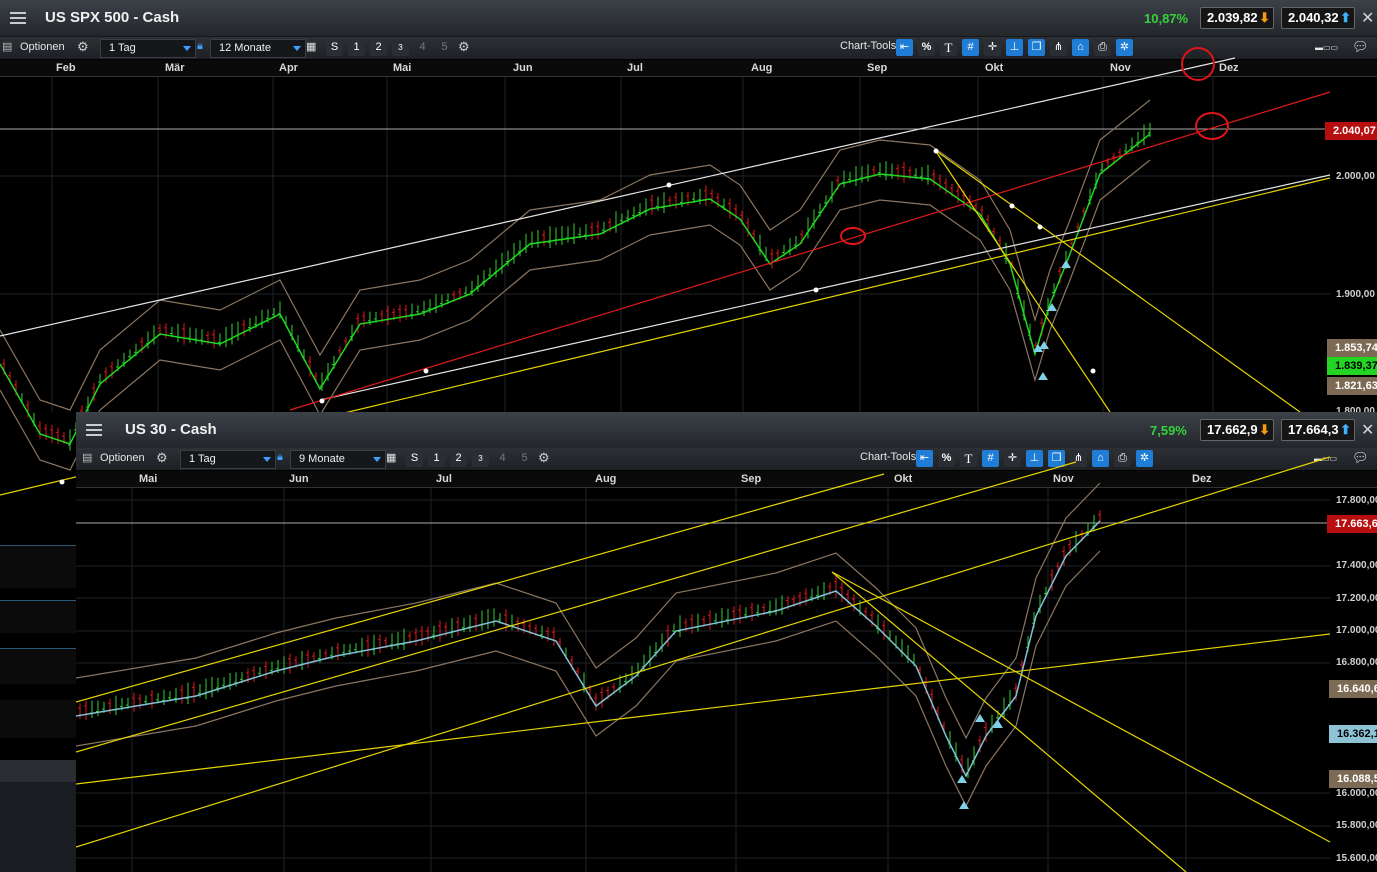  I want to click on spx-ask-price: 2.040,32 ⬆, so click(1318, 18).